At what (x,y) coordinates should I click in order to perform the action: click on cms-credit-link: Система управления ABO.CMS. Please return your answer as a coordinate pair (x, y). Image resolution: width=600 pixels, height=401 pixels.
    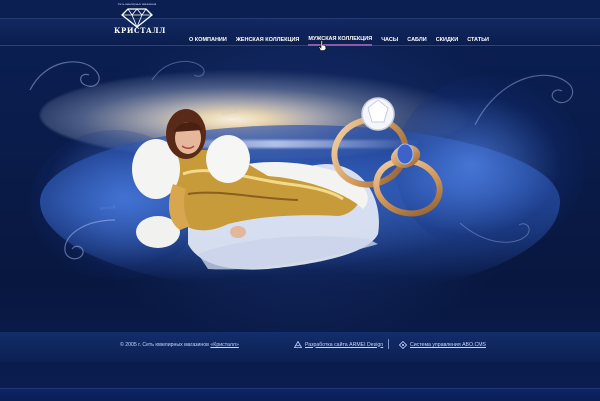
    Looking at the image, I should click on (448, 345).